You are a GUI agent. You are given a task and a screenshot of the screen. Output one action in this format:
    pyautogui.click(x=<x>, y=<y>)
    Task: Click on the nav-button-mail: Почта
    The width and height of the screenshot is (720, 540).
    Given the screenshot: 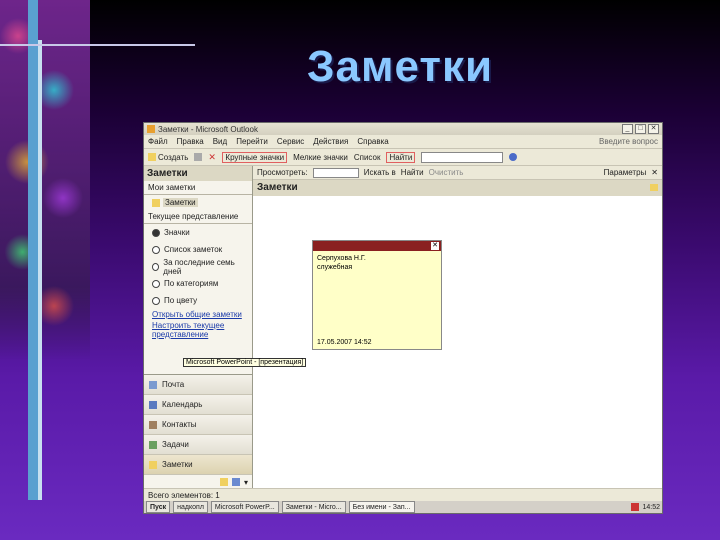 What is the action you would take?
    pyautogui.click(x=198, y=385)
    